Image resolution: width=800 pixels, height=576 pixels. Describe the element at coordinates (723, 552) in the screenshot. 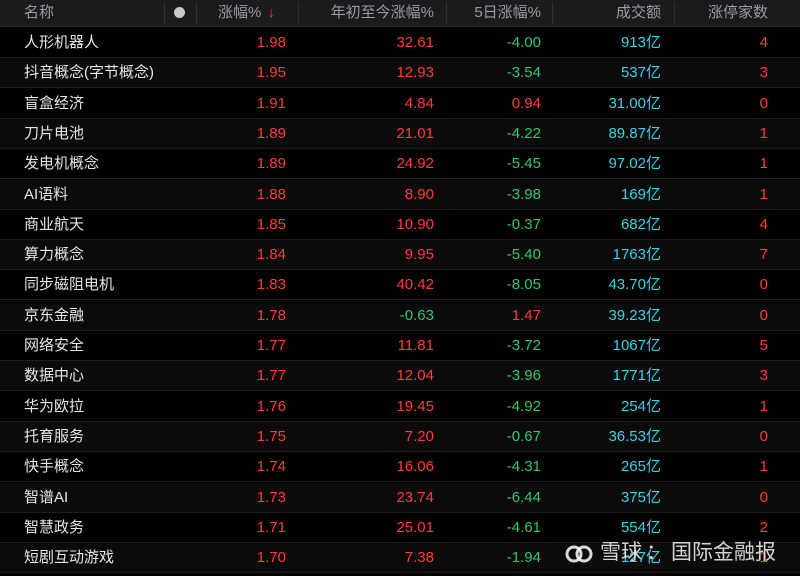

I see `watermark-account: 国际金融报` at that location.